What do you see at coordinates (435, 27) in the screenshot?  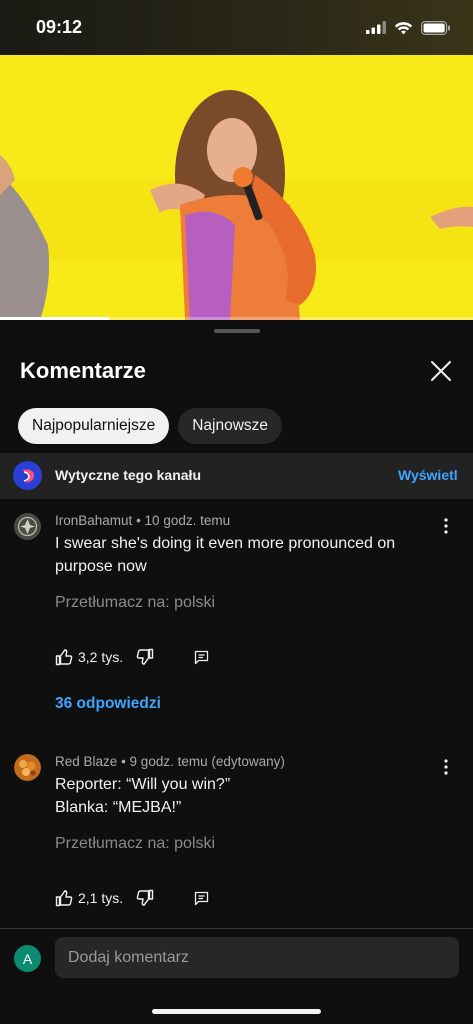 I see `battery-icon` at bounding box center [435, 27].